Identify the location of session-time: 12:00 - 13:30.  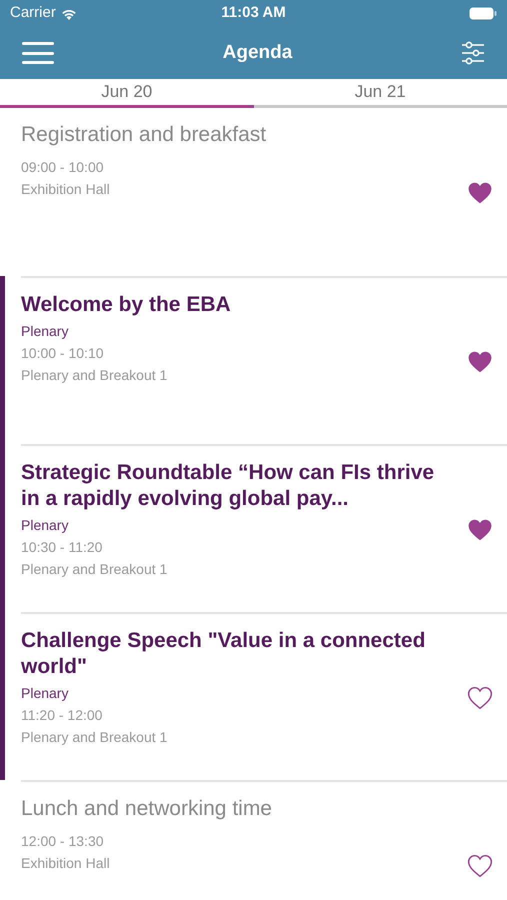
(63, 841).